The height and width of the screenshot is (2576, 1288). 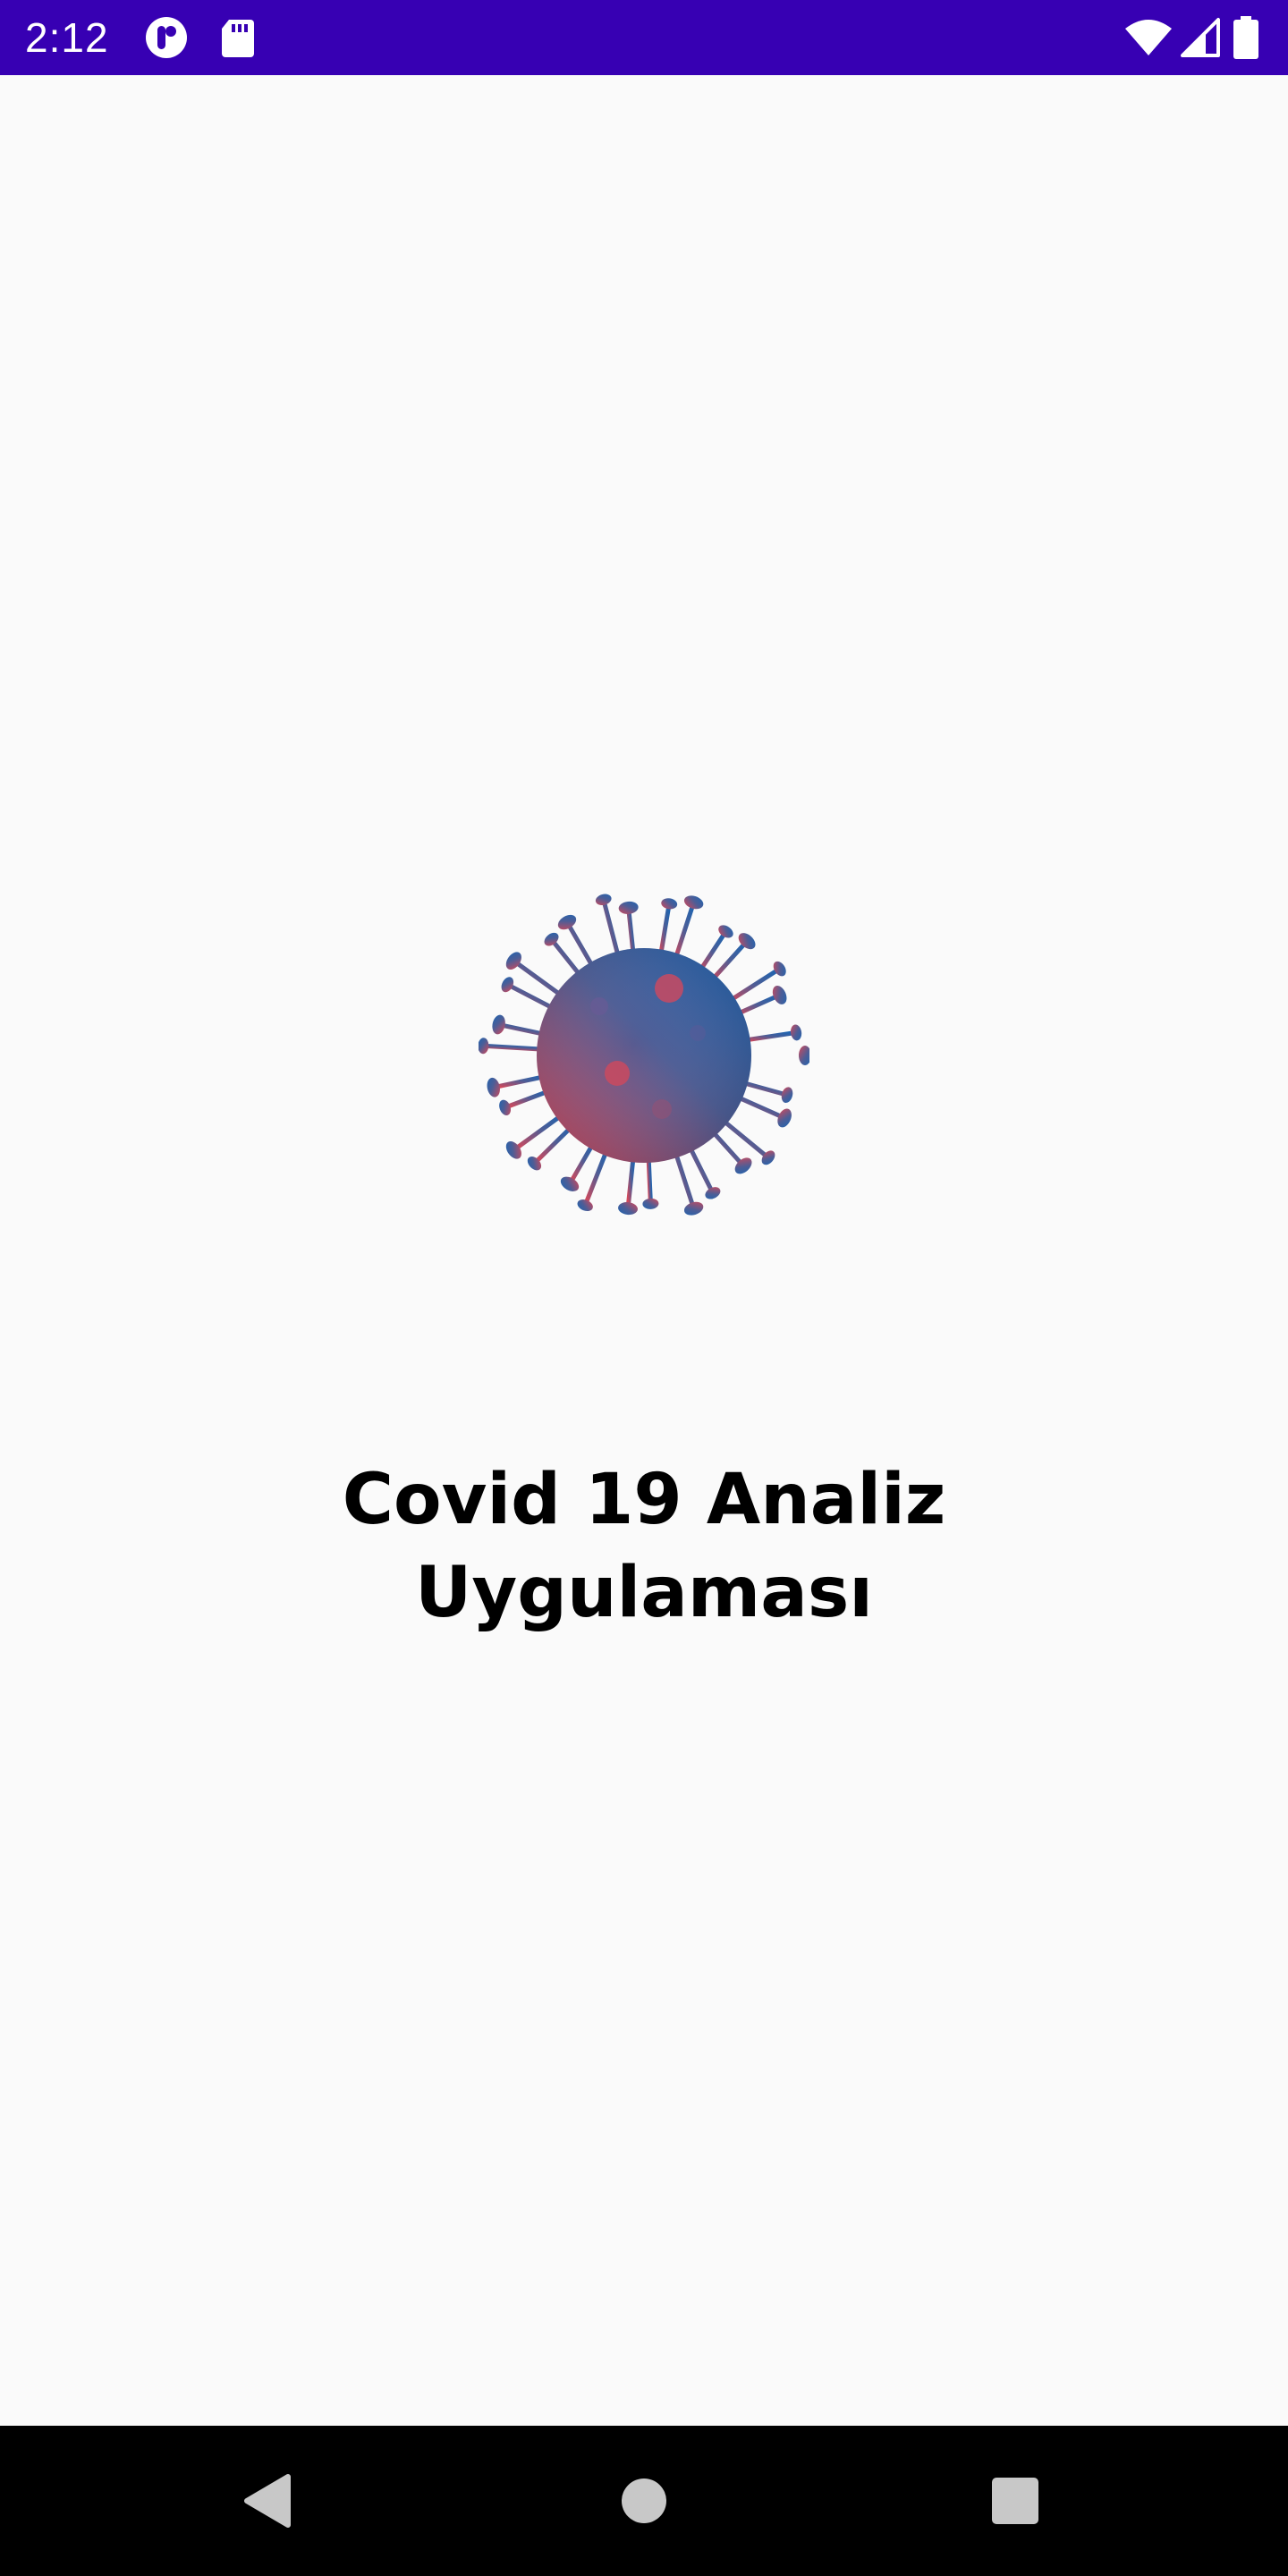 I want to click on status-time: 2:12, so click(x=67, y=37).